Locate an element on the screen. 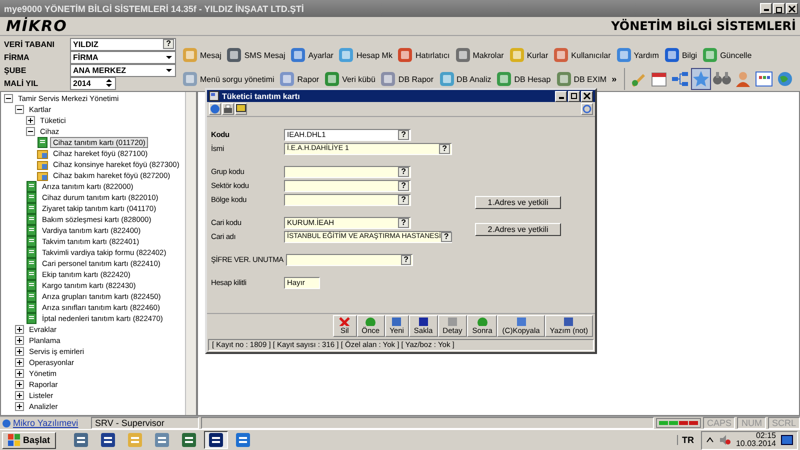 This screenshot has width=800, height=450. toolbar-button: Bilgi is located at coordinates (681, 55).